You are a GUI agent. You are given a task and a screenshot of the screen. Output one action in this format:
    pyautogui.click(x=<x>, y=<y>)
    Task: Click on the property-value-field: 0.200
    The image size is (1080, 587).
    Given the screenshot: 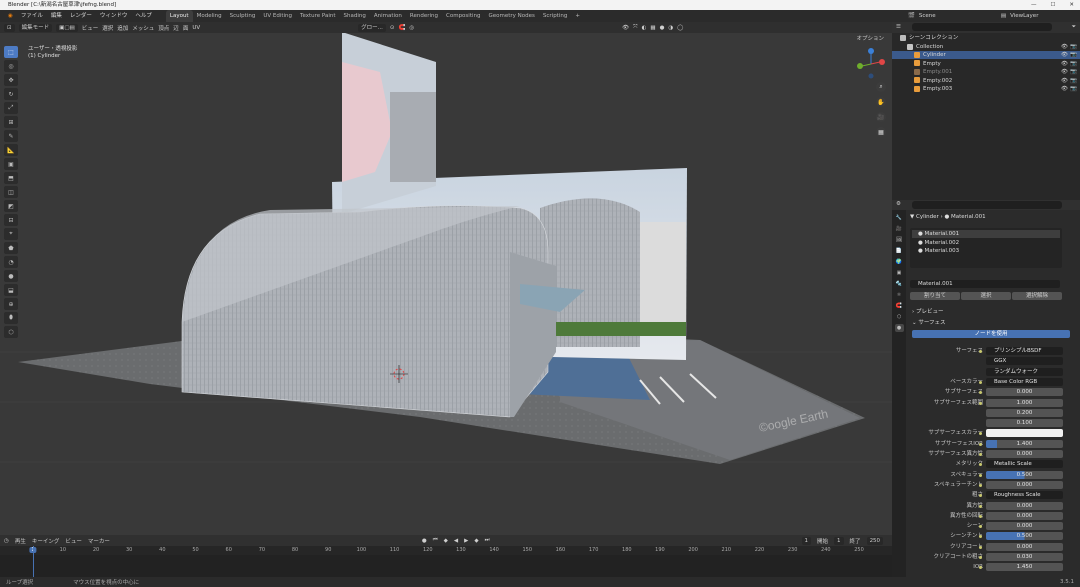 What is the action you would take?
    pyautogui.click(x=1024, y=412)
    